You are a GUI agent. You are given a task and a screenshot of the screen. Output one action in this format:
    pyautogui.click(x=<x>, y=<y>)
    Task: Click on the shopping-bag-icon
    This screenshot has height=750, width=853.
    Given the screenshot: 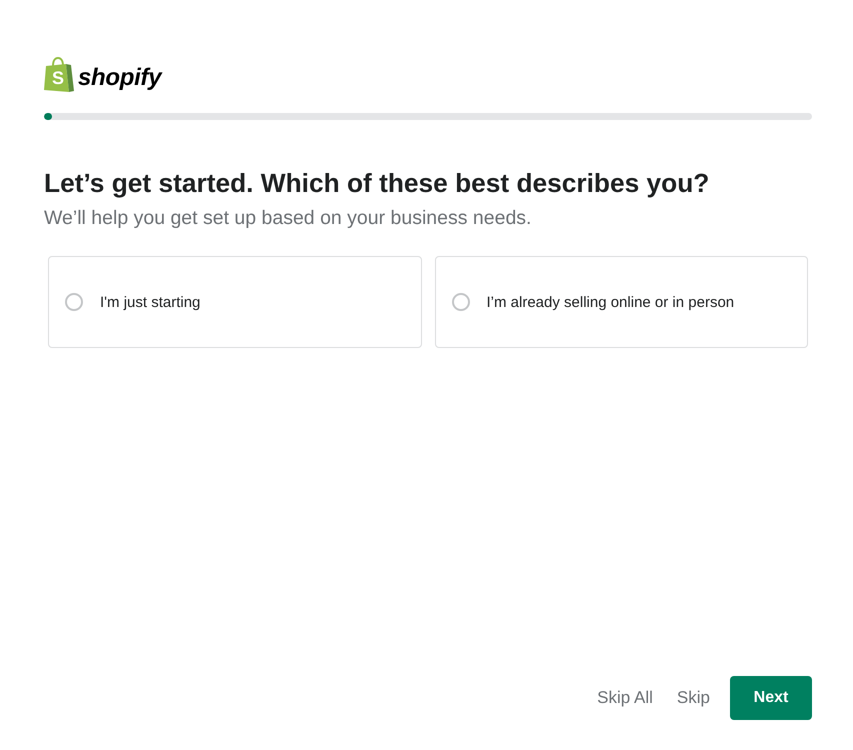 What is the action you would take?
    pyautogui.click(x=59, y=75)
    